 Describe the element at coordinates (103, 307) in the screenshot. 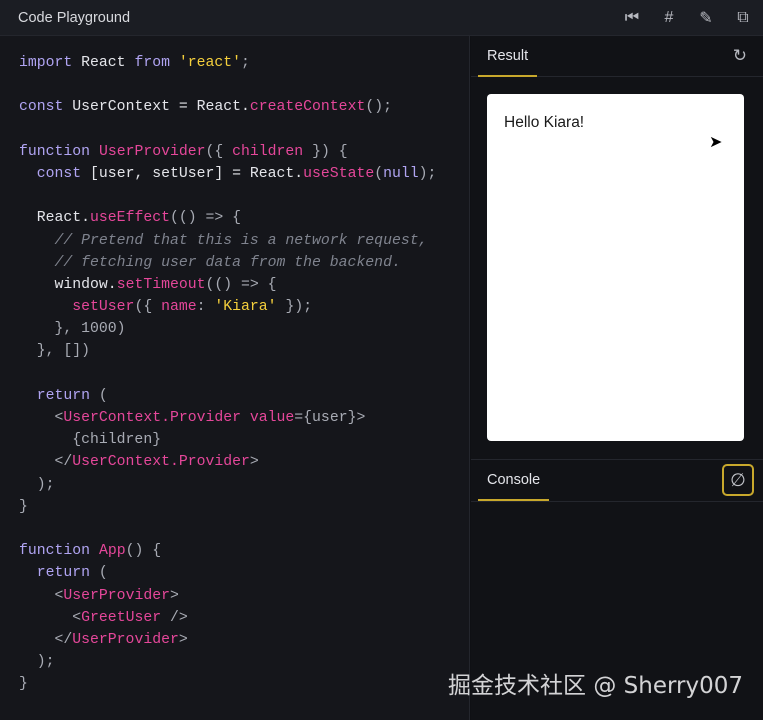

I see `code-token: setUser` at that location.